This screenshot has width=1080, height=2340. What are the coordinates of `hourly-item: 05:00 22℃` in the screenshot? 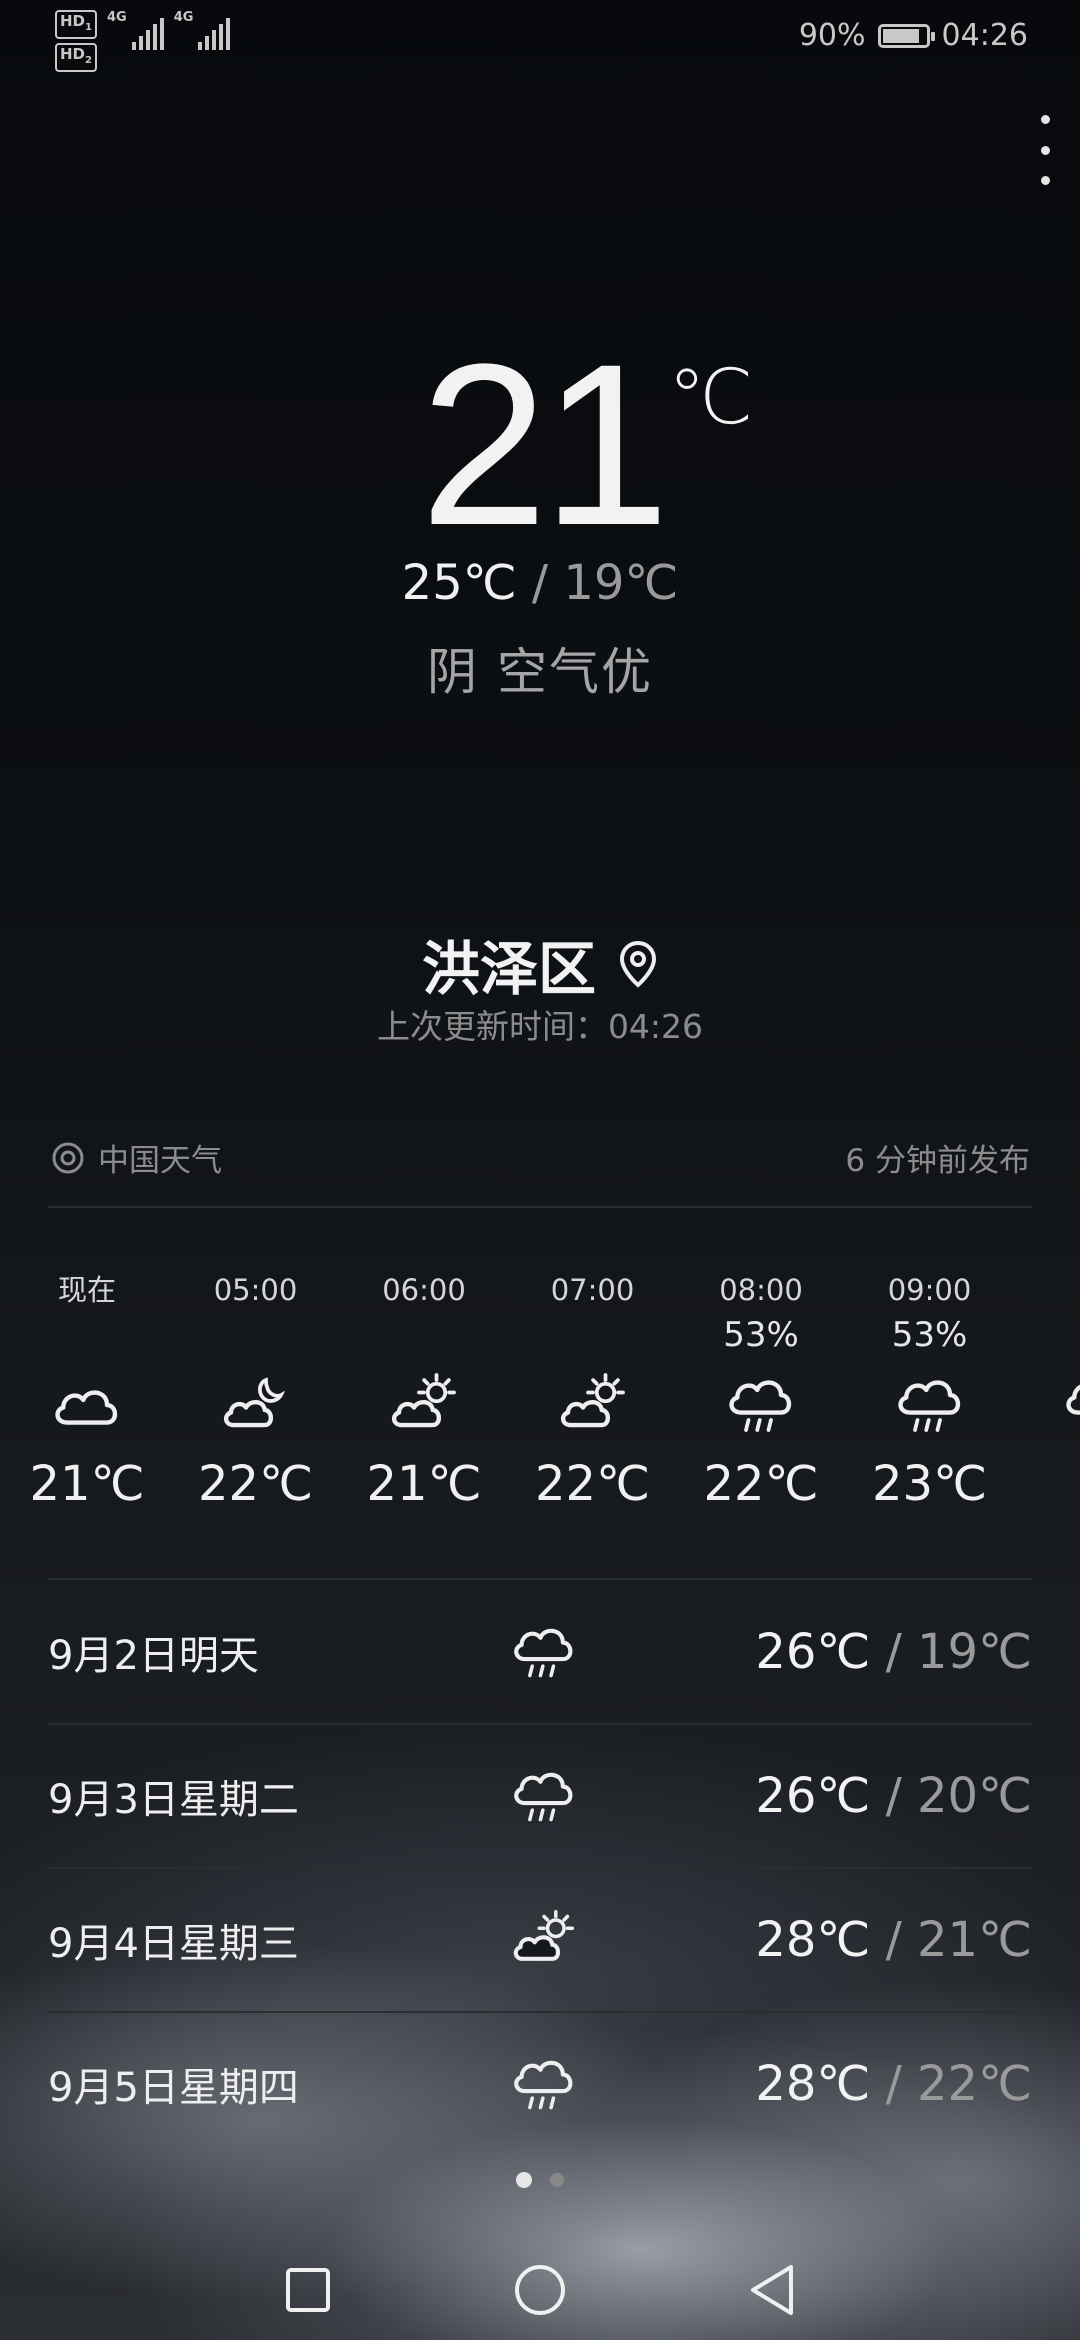 It's located at (256, 1391).